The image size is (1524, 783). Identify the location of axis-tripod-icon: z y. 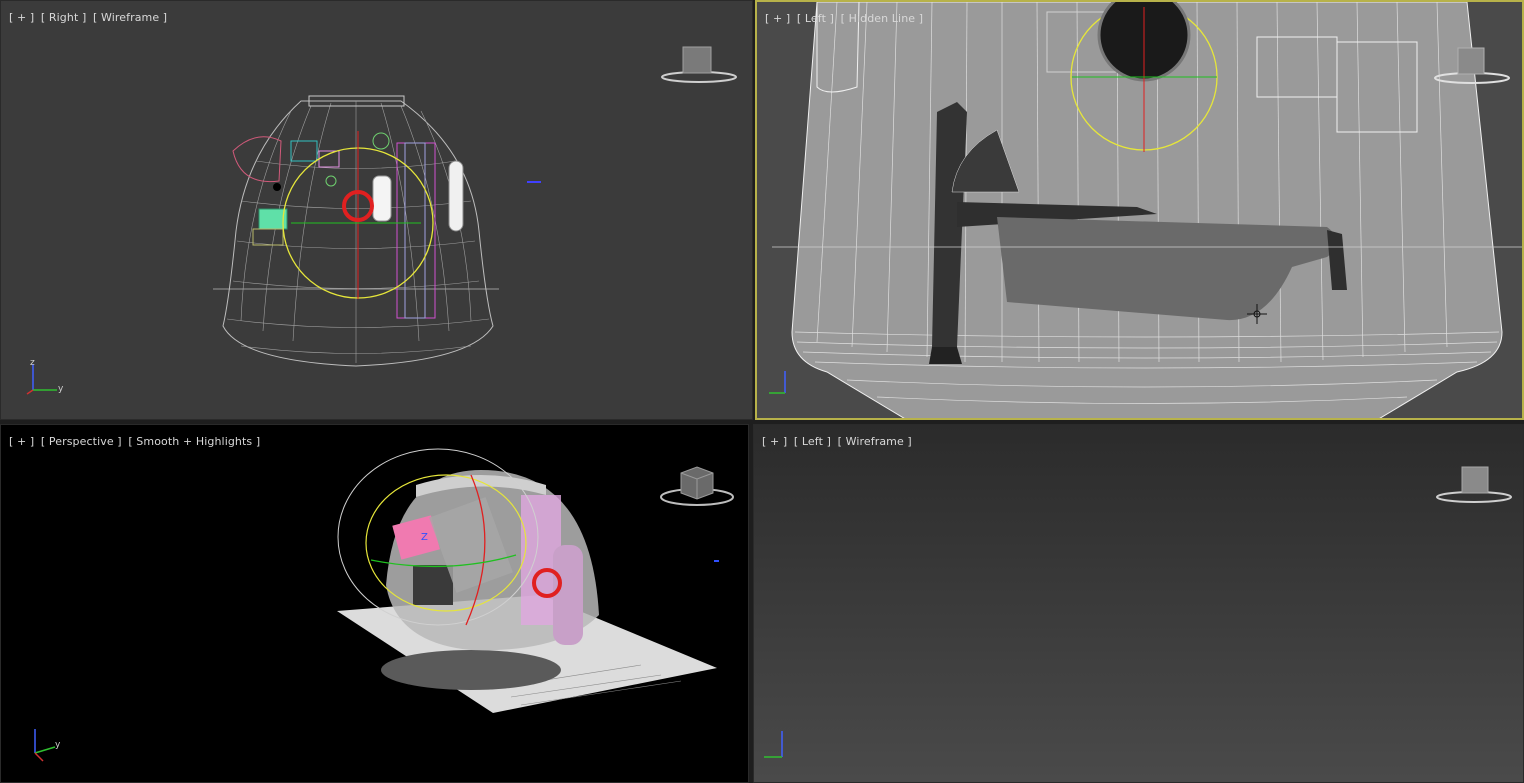
(47, 378).